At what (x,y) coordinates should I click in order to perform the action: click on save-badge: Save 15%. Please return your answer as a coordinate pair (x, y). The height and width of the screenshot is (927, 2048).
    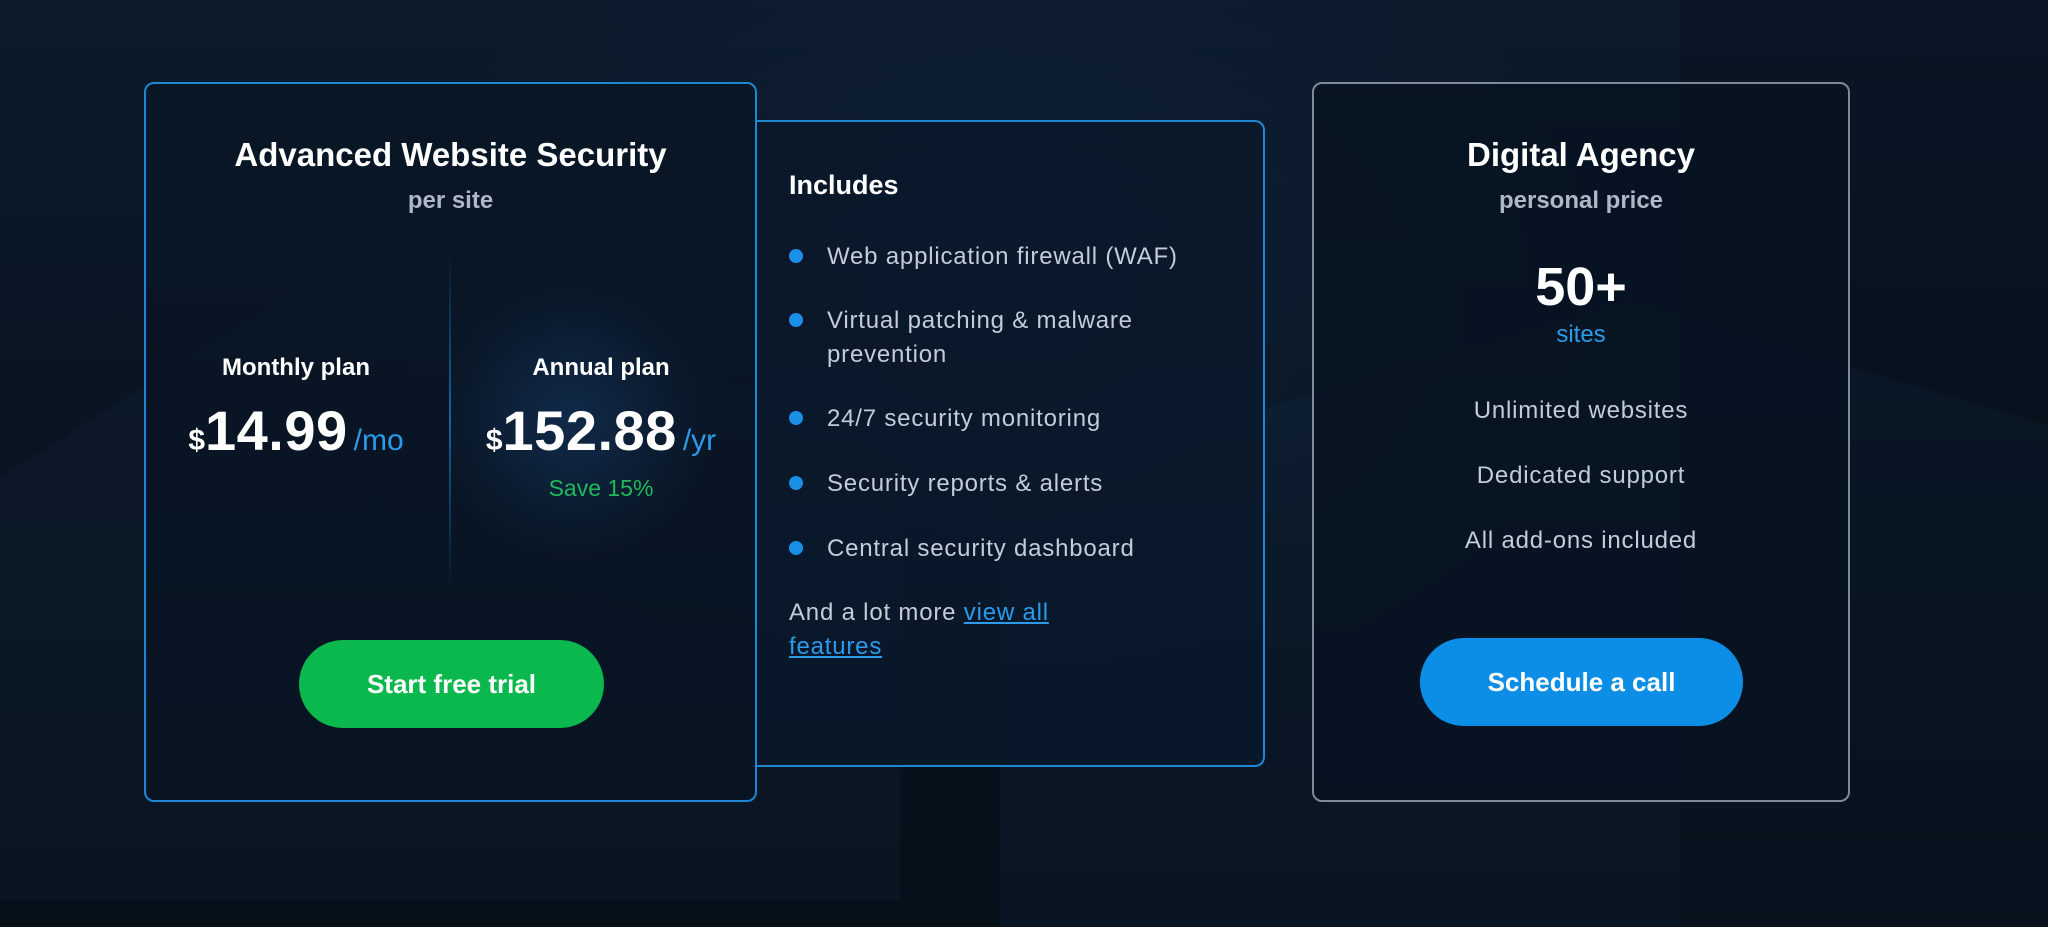
    Looking at the image, I should click on (601, 488).